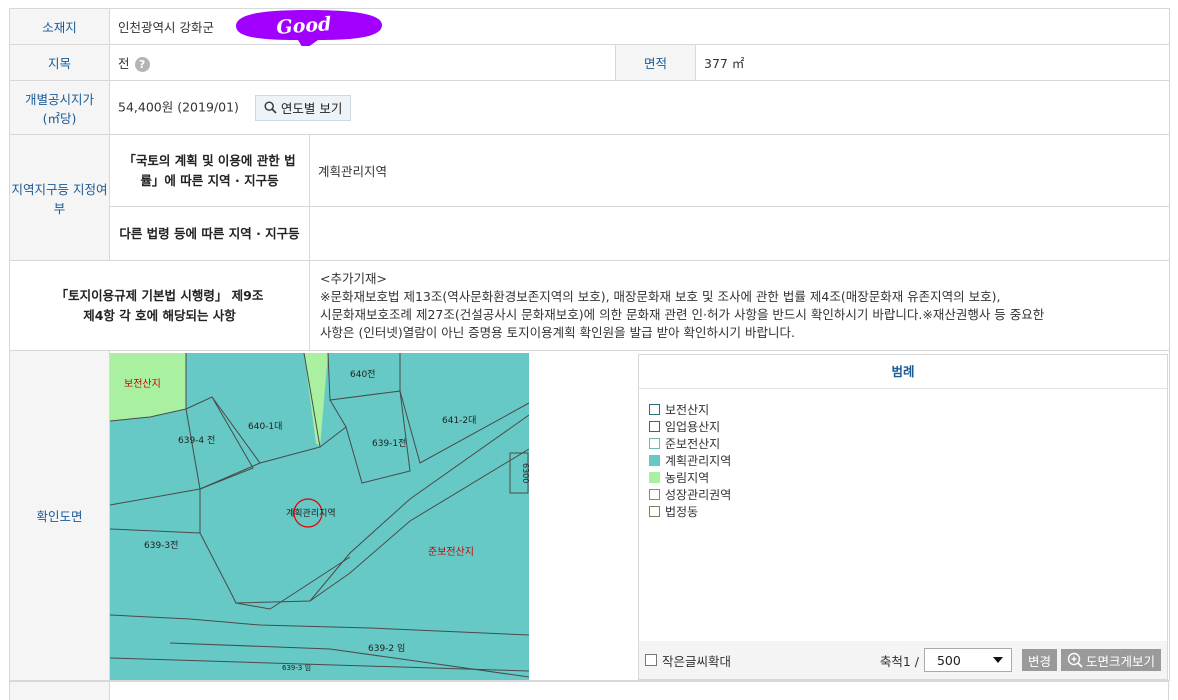 Image resolution: width=1178 pixels, height=700 pixels. Describe the element at coordinates (903, 511) in the screenshot. I see `legend-item: 법정동` at that location.